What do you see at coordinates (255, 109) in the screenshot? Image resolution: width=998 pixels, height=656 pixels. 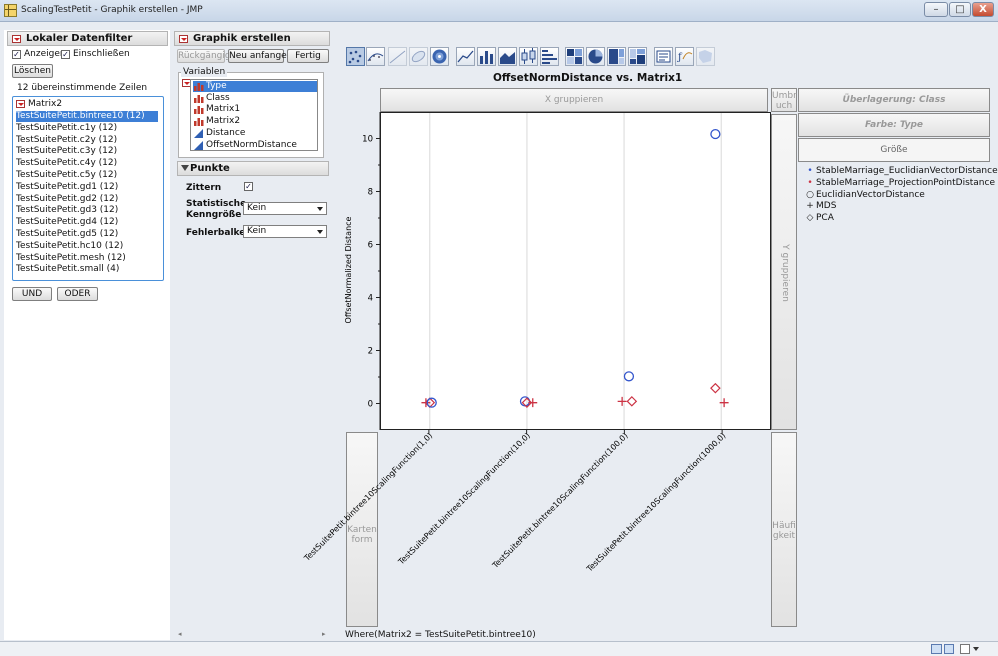 I see `variable-item: Matrix1` at bounding box center [255, 109].